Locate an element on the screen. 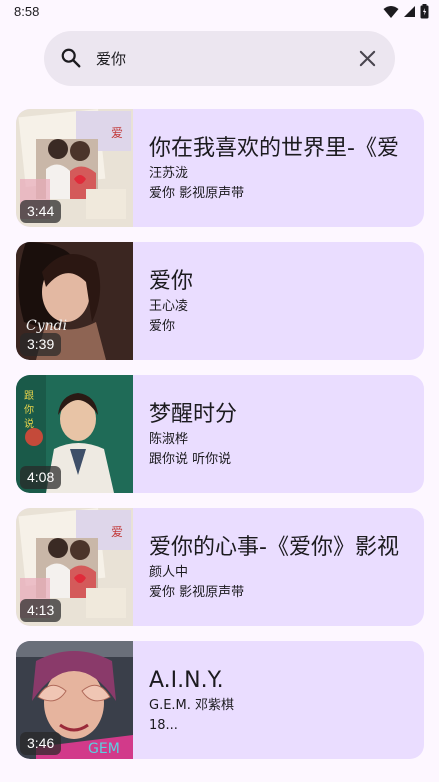  close-icon is located at coordinates (367, 58).